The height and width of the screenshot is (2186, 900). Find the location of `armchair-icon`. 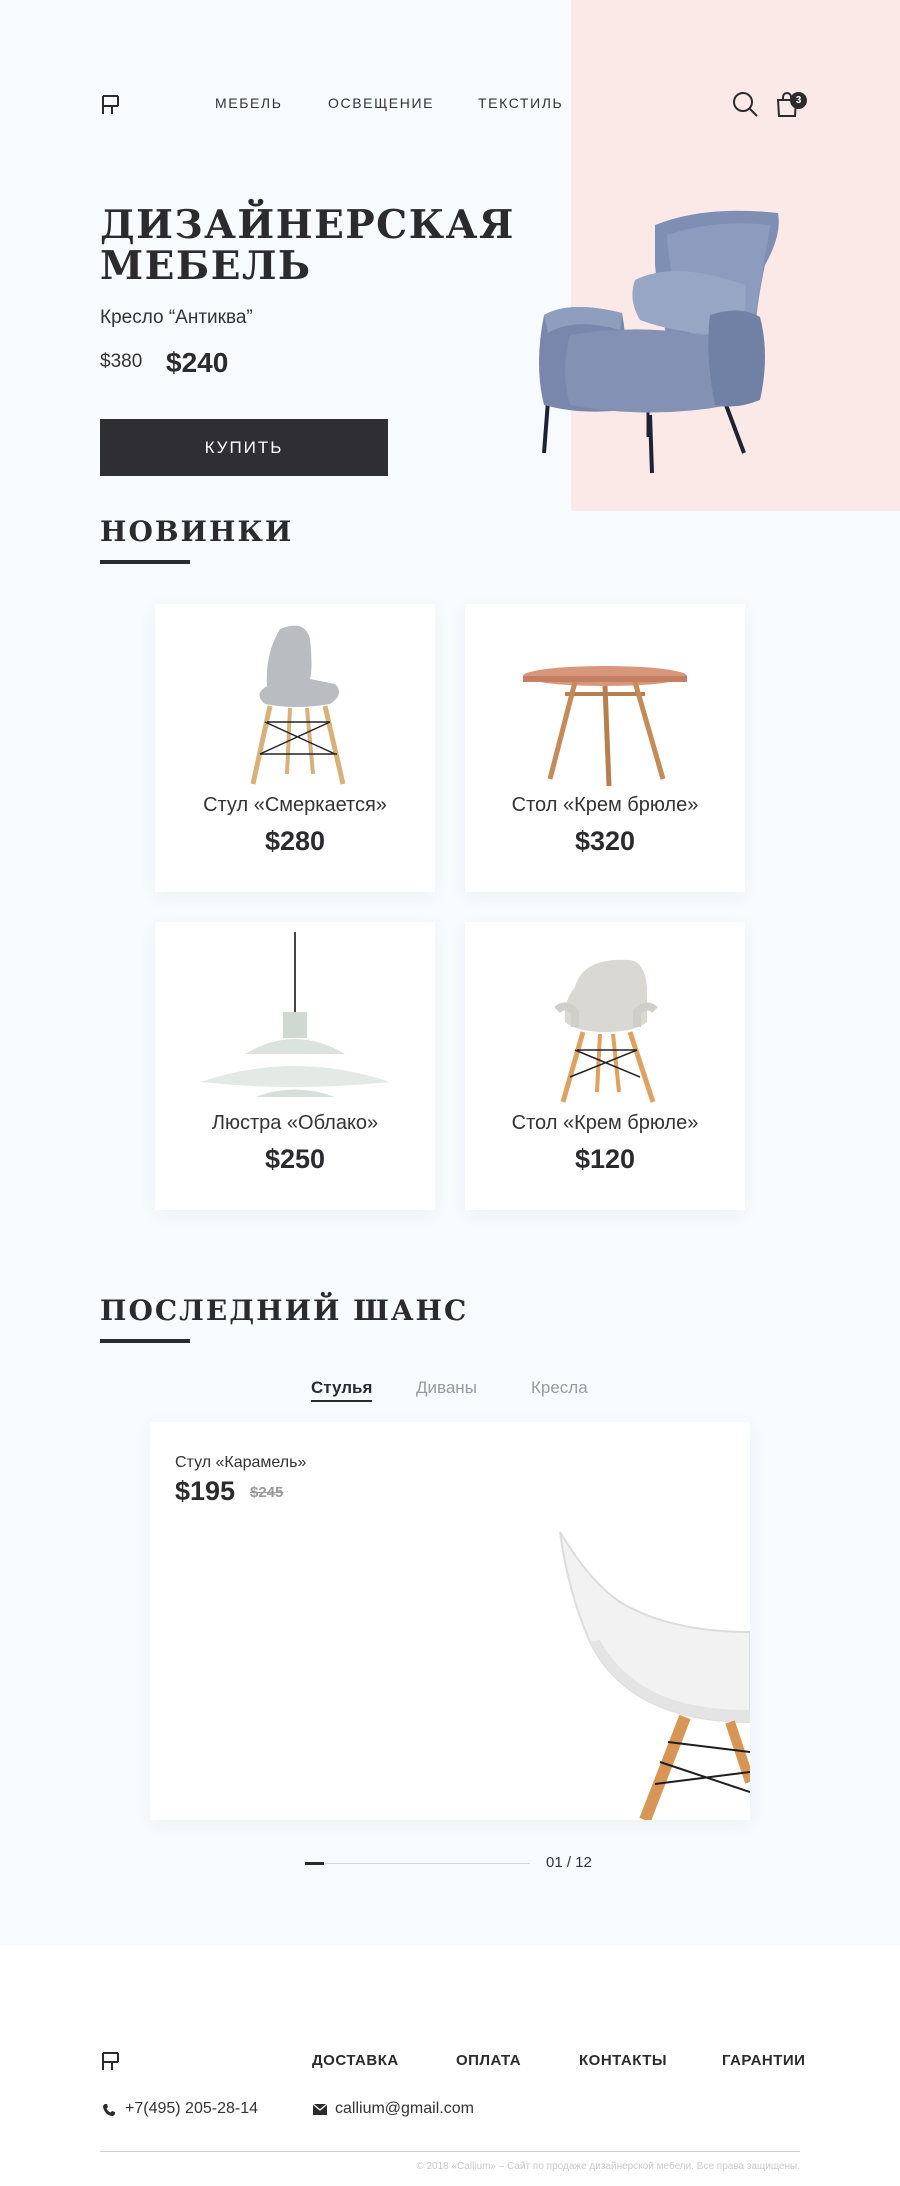

armchair-icon is located at coordinates (606, 1031).